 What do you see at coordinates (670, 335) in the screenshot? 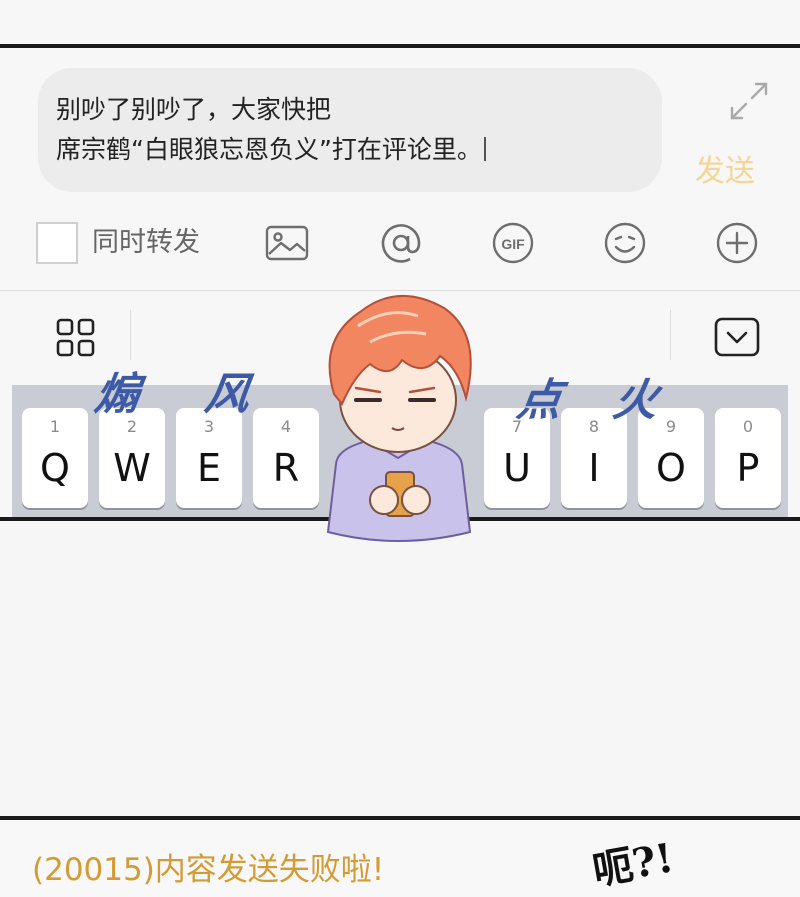
I see `keyboard-bar-divider-right` at bounding box center [670, 335].